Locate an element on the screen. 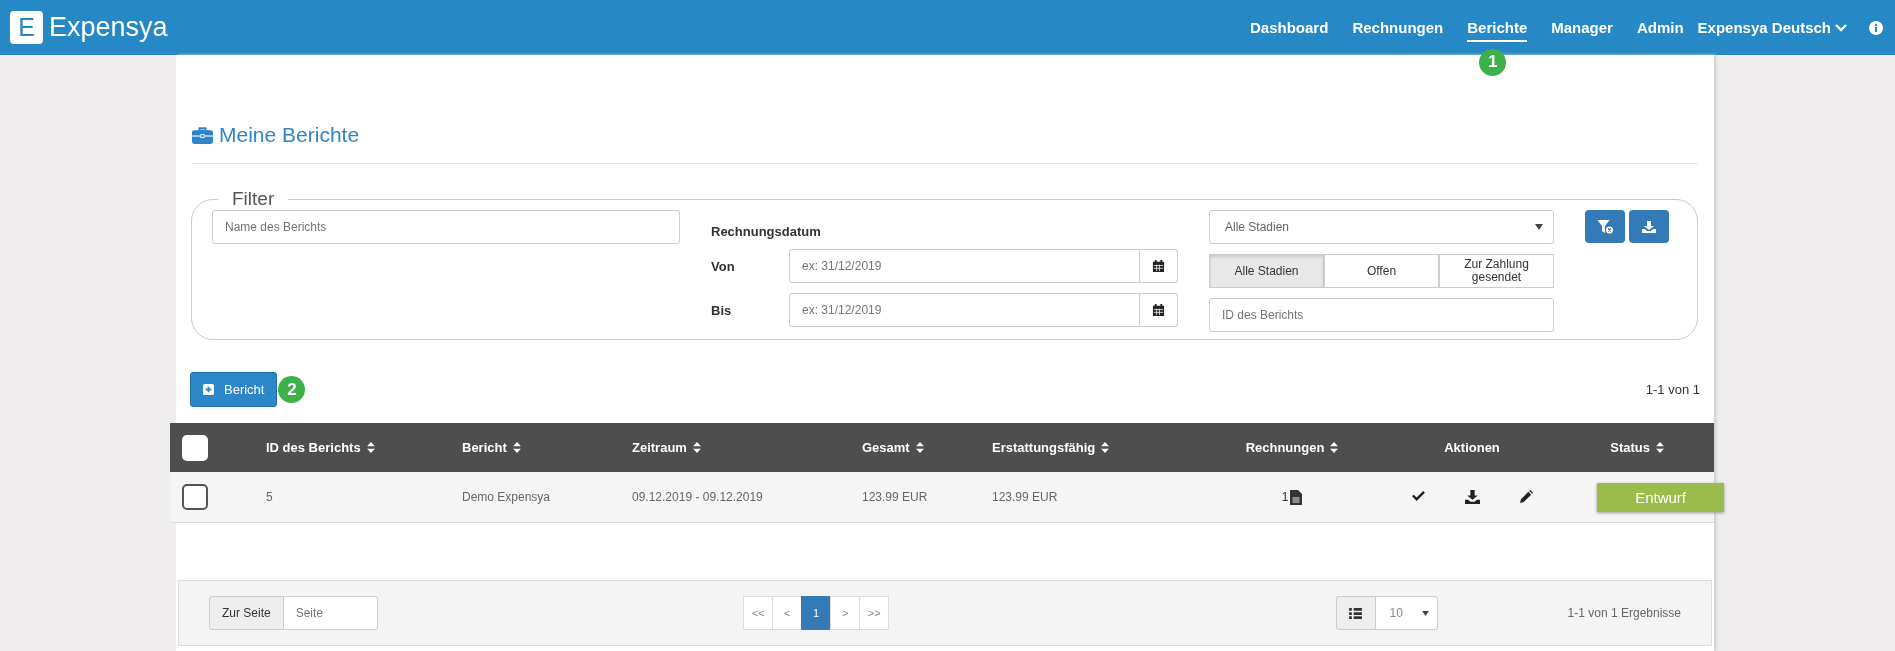 Image resolution: width=1895 pixels, height=651 pixels. report-id-field: ID des Berichts is located at coordinates (1381, 315).